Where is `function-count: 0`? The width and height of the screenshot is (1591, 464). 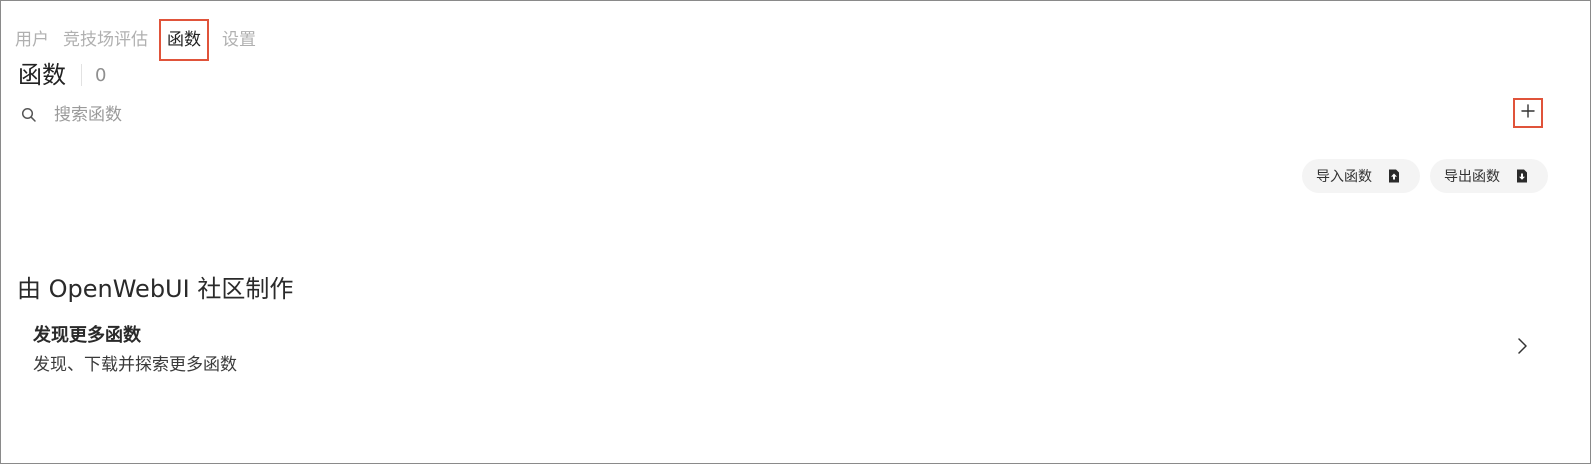
function-count: 0 is located at coordinates (101, 75).